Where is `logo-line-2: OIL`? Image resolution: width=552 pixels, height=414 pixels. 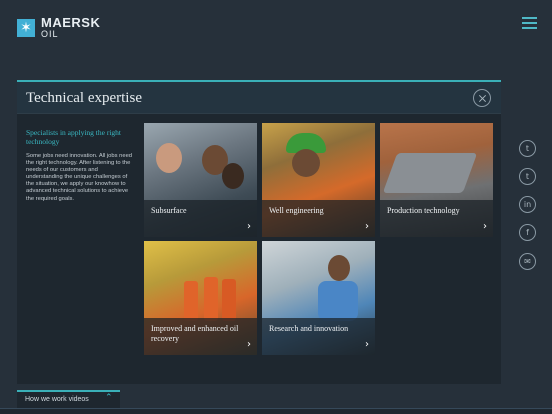 logo-line-2: OIL is located at coordinates (50, 34).